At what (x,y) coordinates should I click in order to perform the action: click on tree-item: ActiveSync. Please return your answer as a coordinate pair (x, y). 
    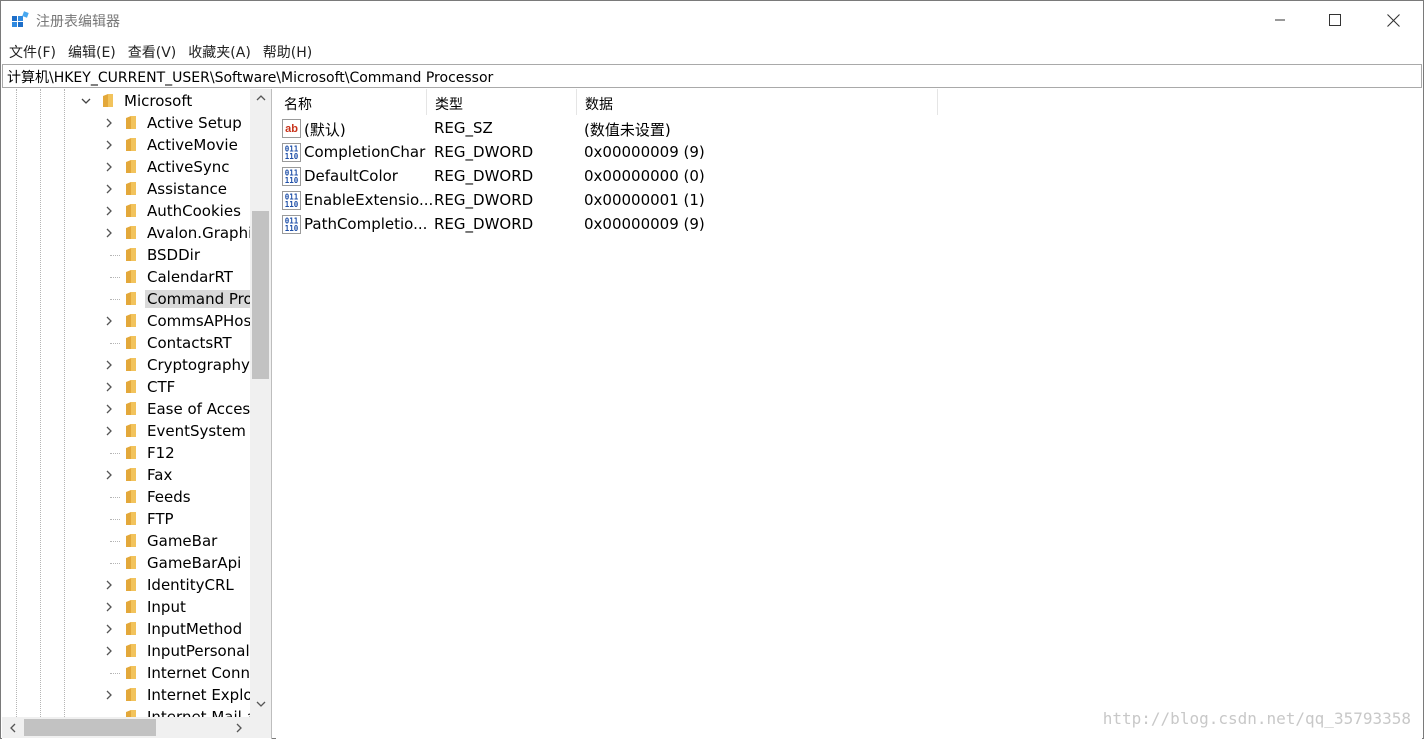
    Looking at the image, I should click on (126, 167).